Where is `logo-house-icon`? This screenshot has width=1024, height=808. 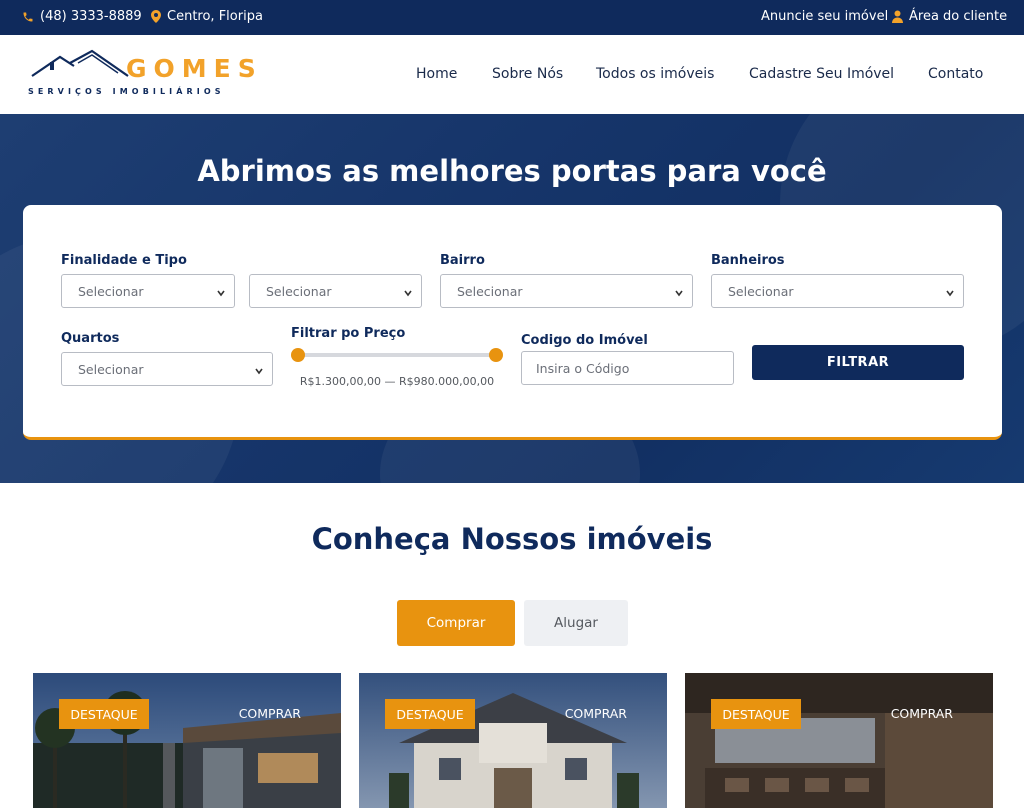 logo-house-icon is located at coordinates (80, 63).